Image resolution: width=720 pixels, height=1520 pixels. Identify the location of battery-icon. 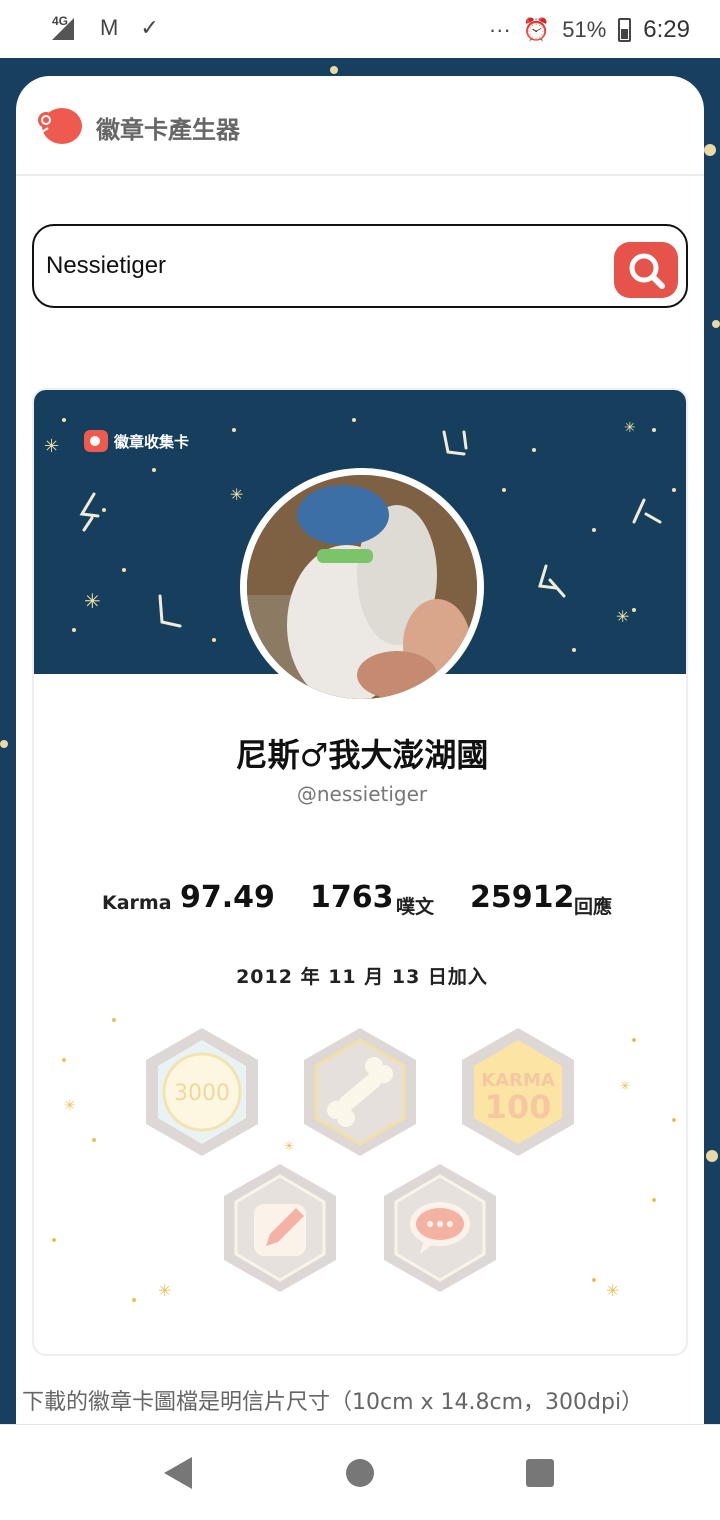
(625, 30).